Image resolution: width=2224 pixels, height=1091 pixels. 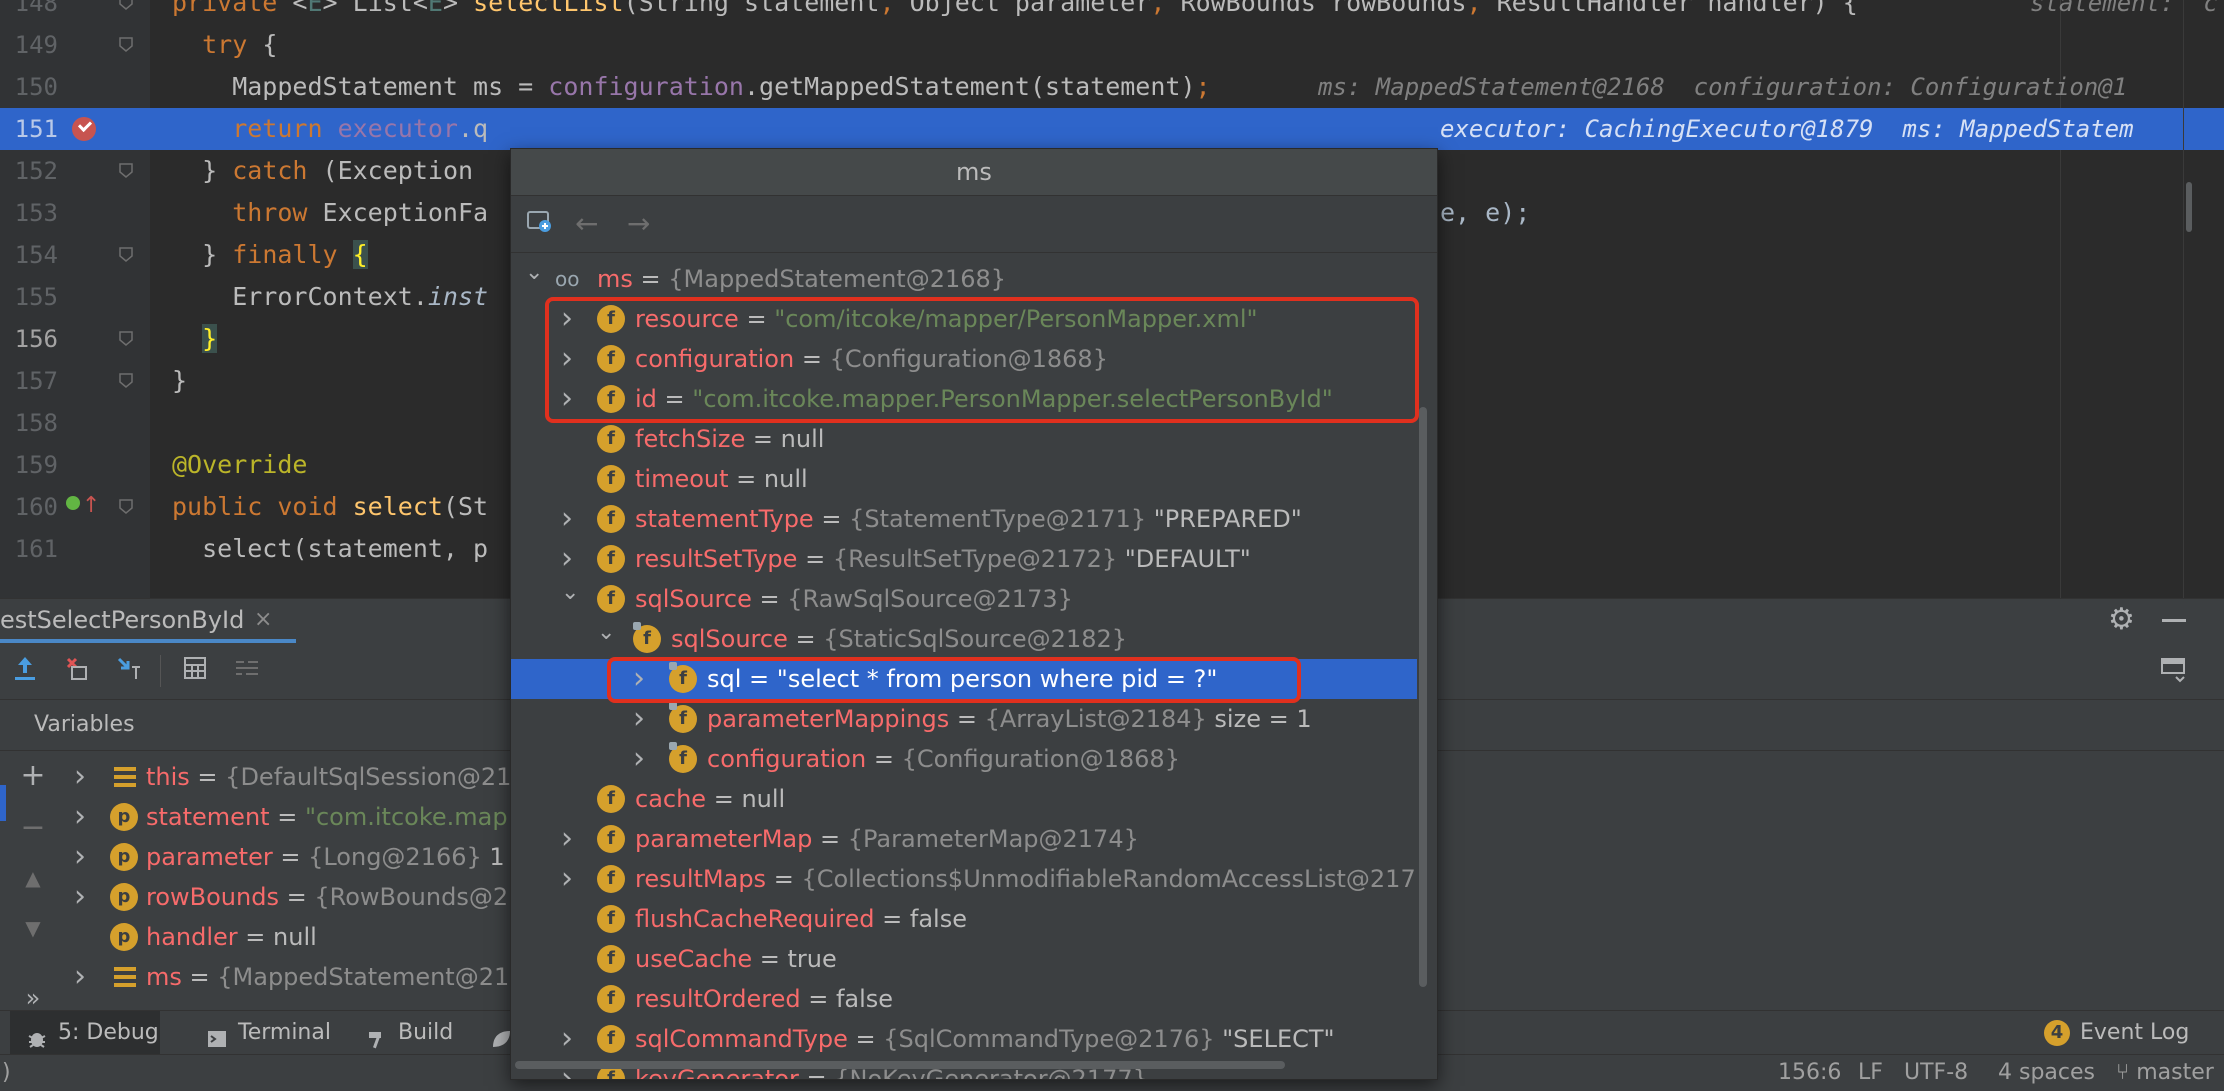 I want to click on layout-settings-icon, so click(x=2173, y=670).